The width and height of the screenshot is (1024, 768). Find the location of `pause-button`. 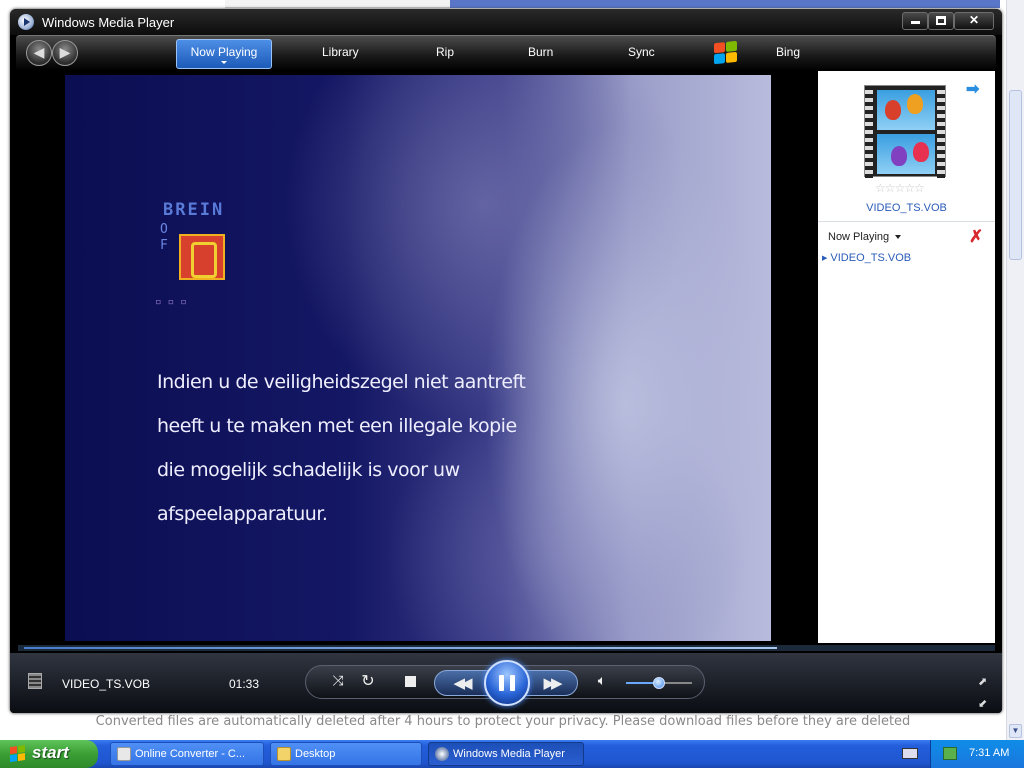

pause-button is located at coordinates (507, 683).